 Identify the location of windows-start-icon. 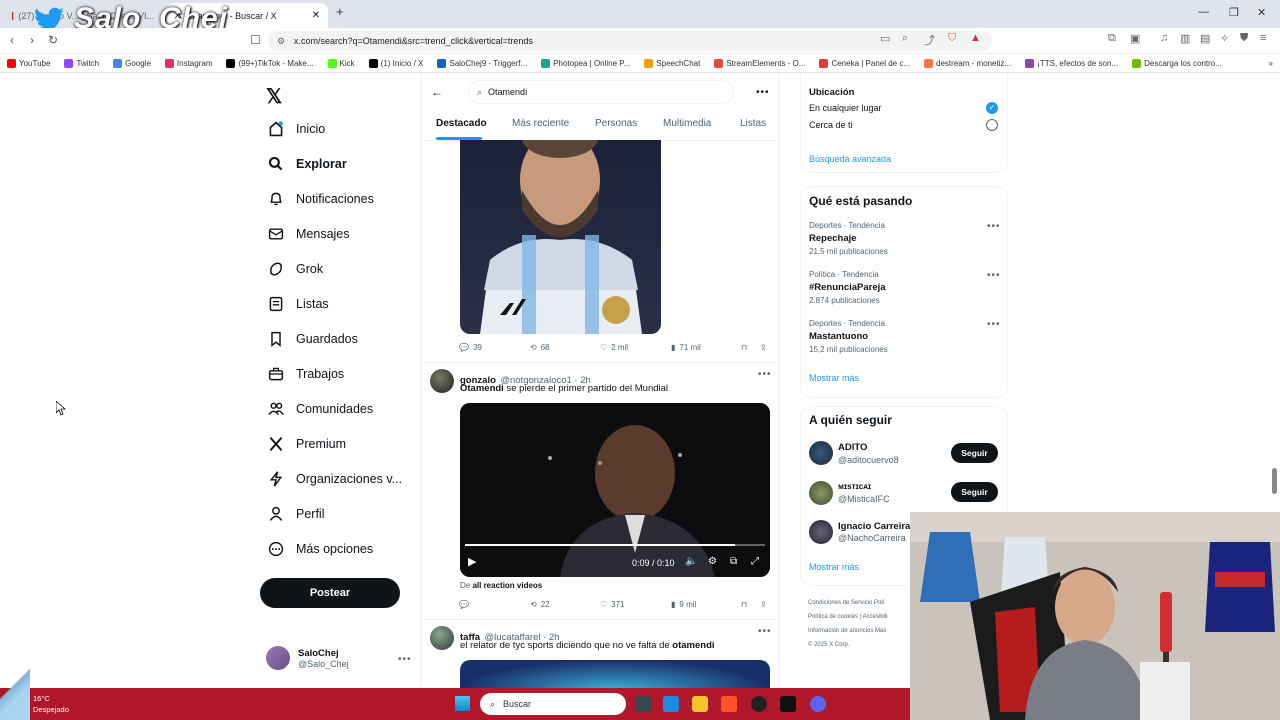
(462, 703).